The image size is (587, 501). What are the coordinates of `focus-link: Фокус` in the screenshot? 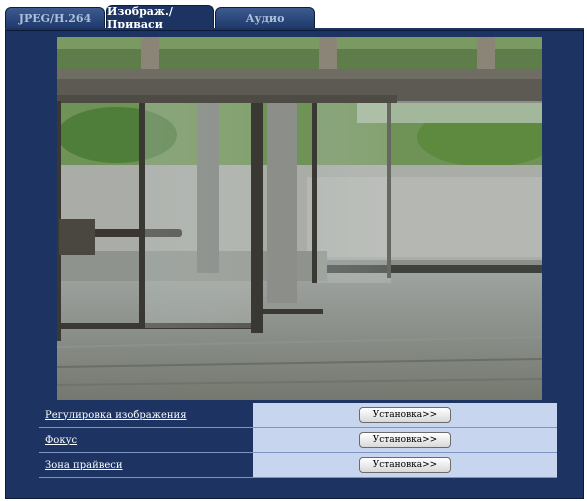 It's located at (146, 440).